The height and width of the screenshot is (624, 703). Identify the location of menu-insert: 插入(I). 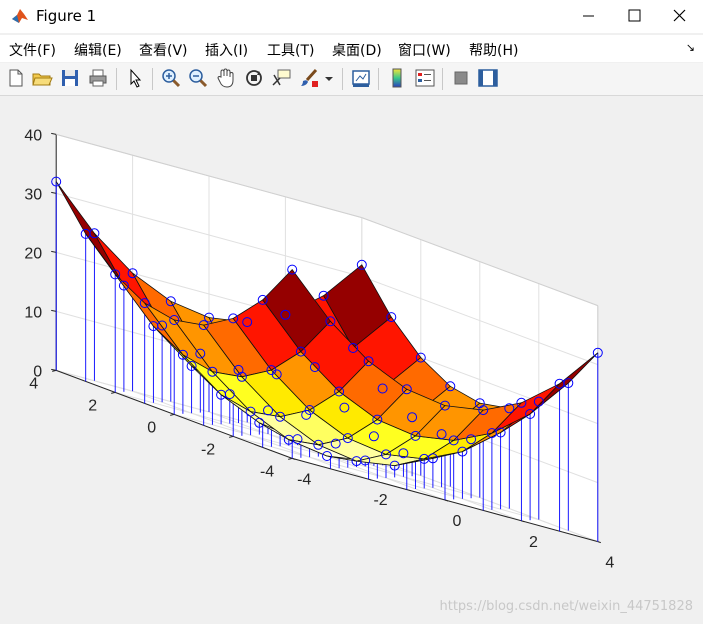
(226, 50).